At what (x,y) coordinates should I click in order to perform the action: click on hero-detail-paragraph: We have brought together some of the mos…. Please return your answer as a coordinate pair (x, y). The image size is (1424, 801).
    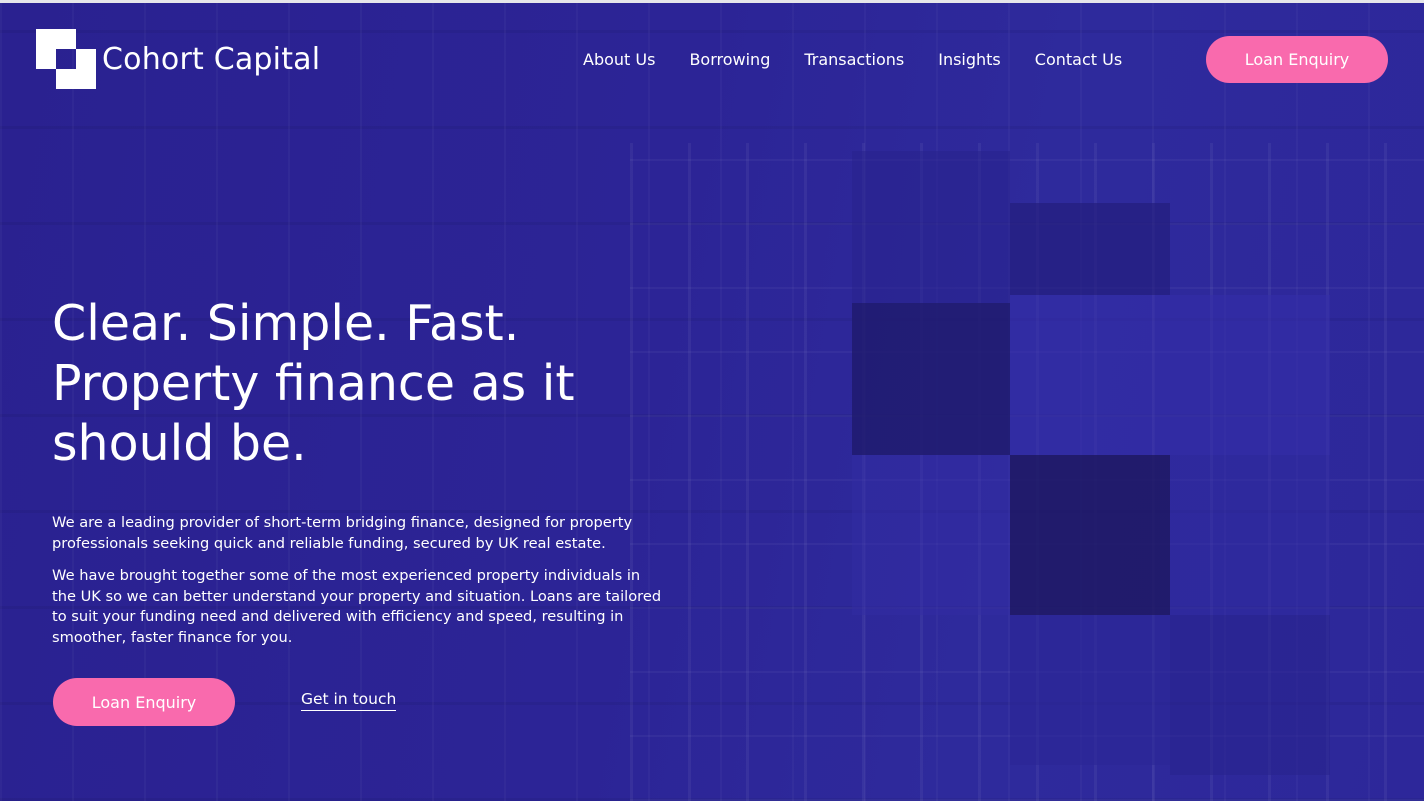
    Looking at the image, I should click on (357, 606).